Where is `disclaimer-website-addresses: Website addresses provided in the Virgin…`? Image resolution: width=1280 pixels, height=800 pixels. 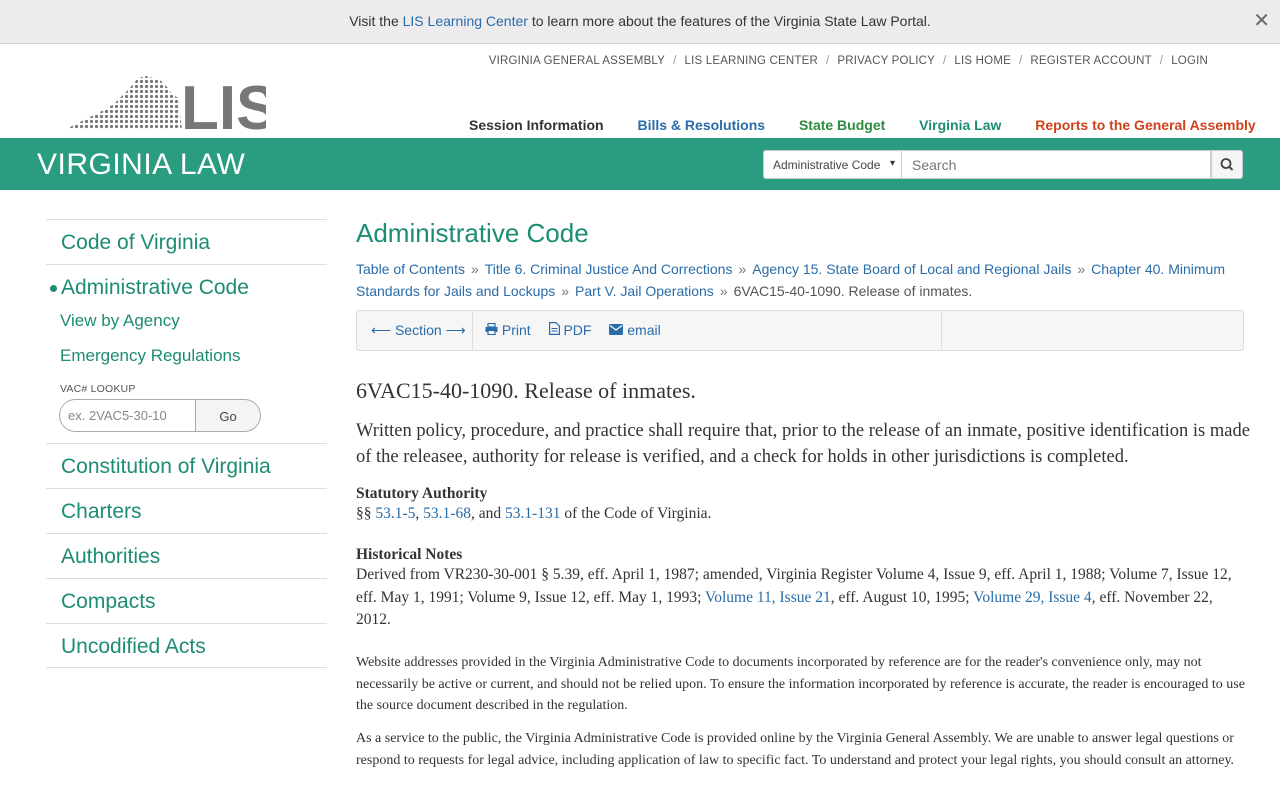 disclaimer-website-addresses: Website addresses provided in the Virgin… is located at coordinates (800, 684).